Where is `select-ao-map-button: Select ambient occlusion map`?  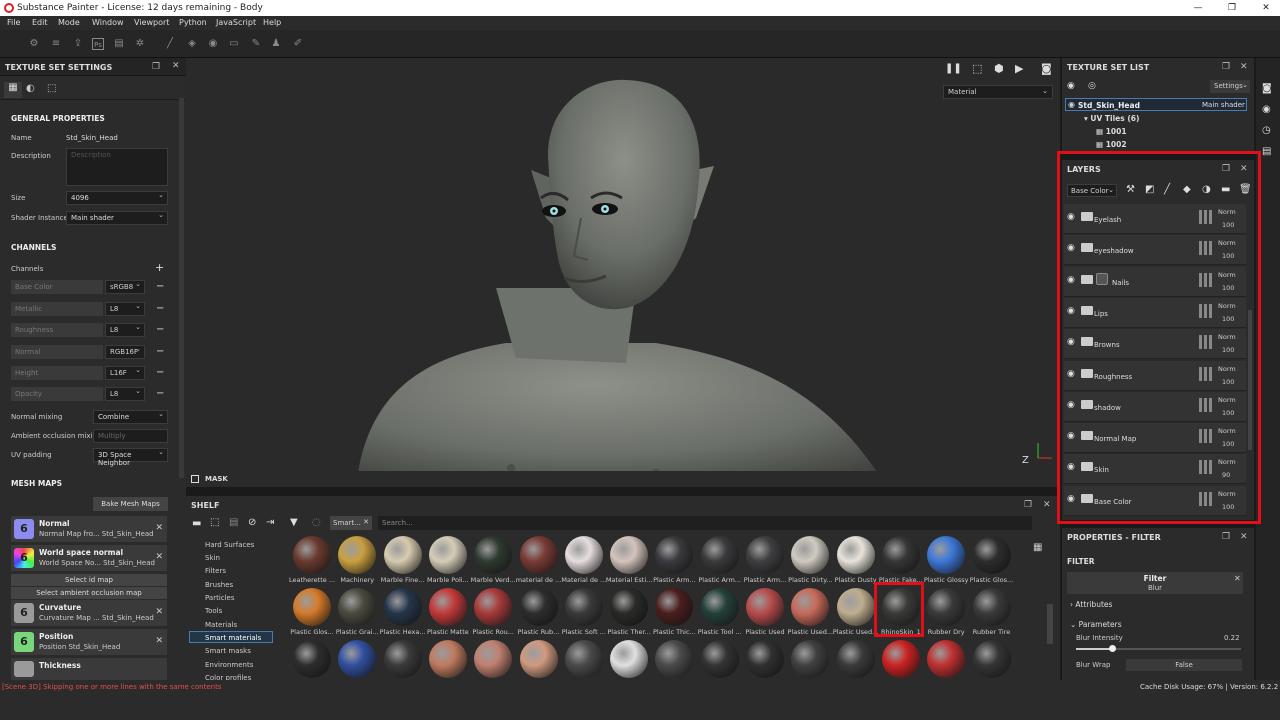
select-ao-map-button: Select ambient occlusion map is located at coordinates (89, 593).